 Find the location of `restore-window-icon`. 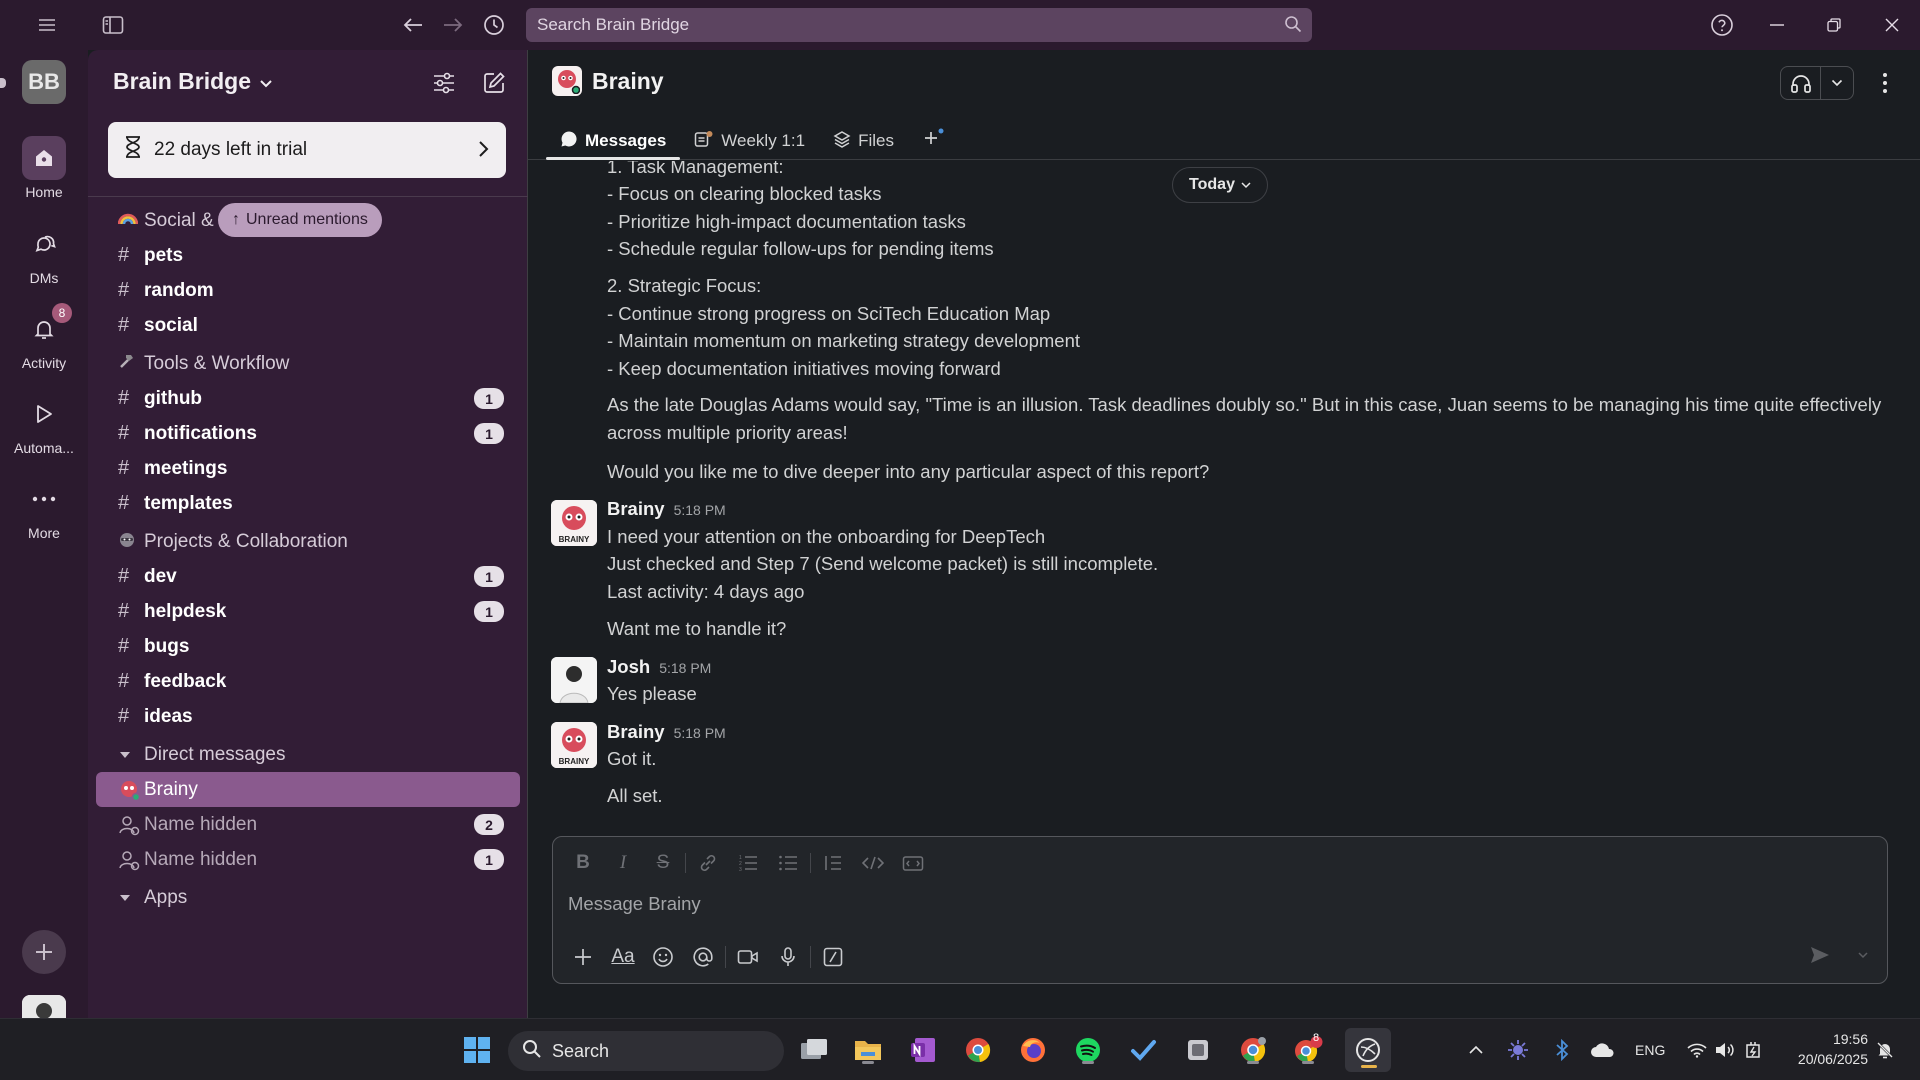

restore-window-icon is located at coordinates (1834, 25).